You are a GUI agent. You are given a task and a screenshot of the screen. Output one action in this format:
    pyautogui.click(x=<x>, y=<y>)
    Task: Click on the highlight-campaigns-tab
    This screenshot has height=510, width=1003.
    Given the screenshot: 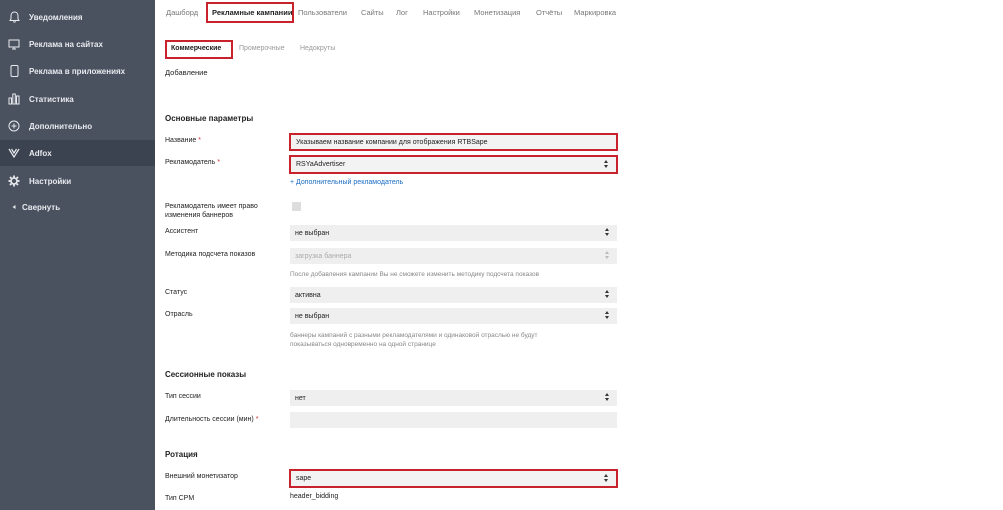 What is the action you would take?
    pyautogui.click(x=250, y=12)
    